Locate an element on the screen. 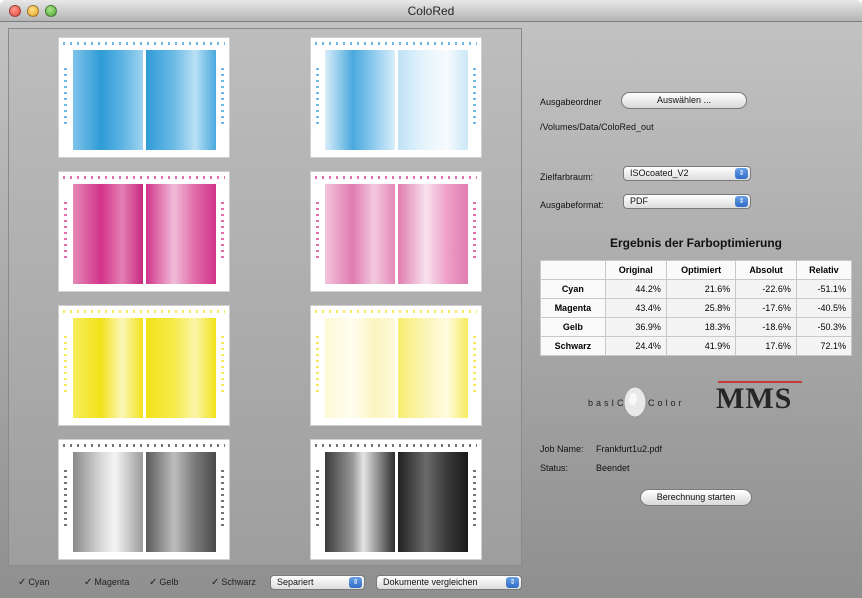 The width and height of the screenshot is (862, 598). svg-text: Color is located at coordinates (666, 403).